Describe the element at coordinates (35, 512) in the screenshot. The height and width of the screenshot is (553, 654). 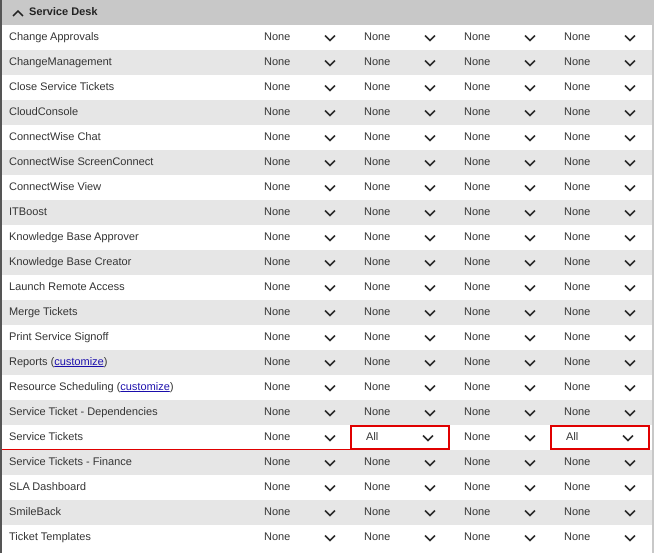
I see `permission-label: SmileBack` at that location.